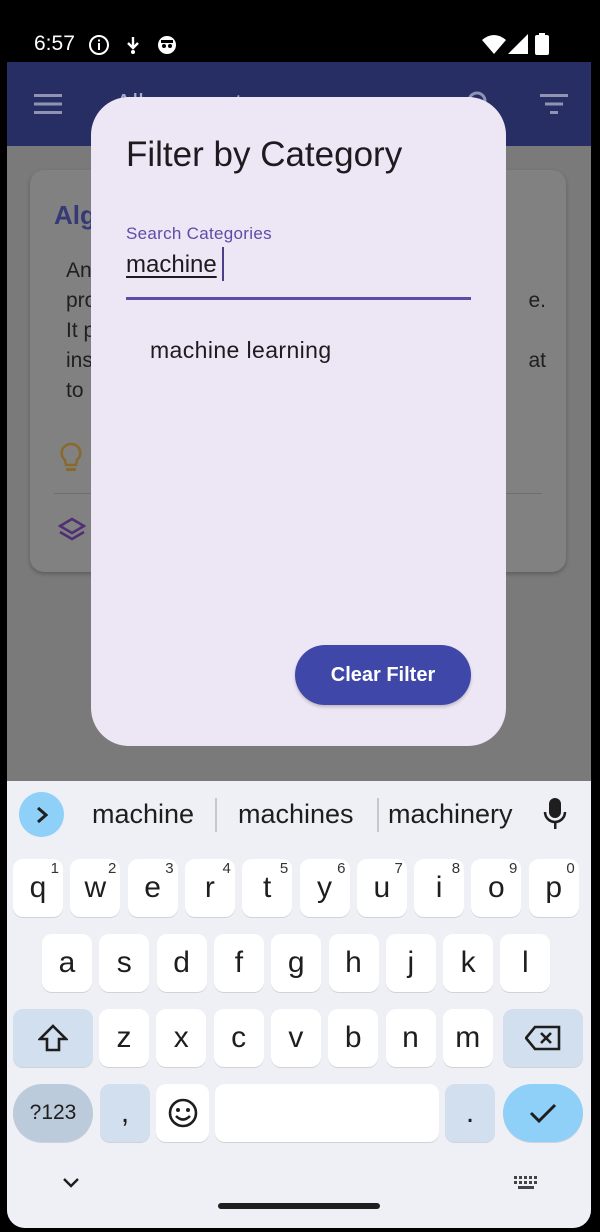 This screenshot has height=1232, width=600. I want to click on key-q: q1, so click(38, 888).